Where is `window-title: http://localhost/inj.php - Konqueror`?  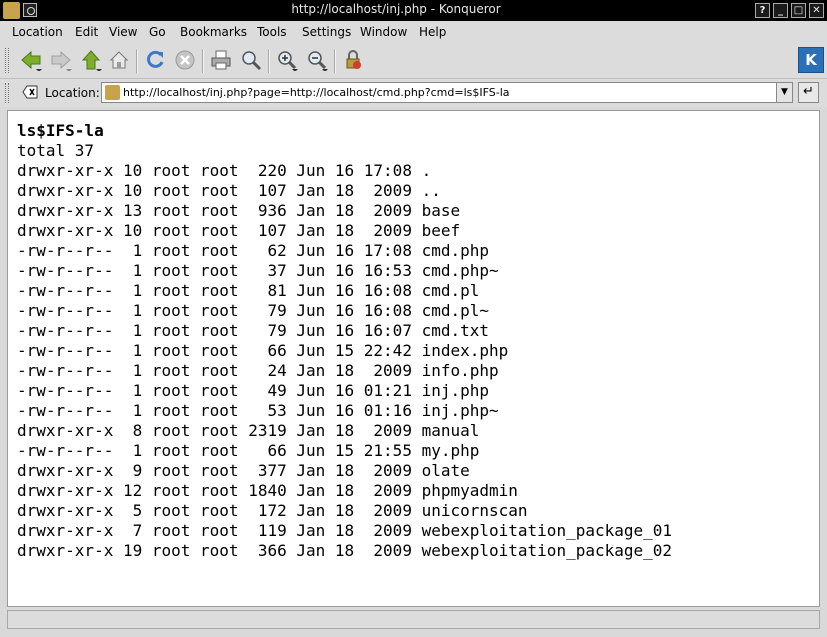
window-title: http://localhost/inj.php - Konqueror is located at coordinates (396, 9).